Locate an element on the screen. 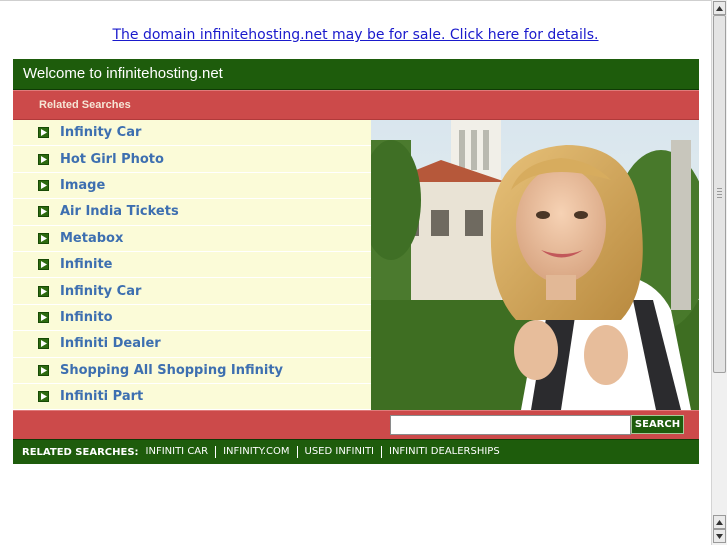 The image size is (727, 545). list-item: Air India Tickets is located at coordinates (192, 212).